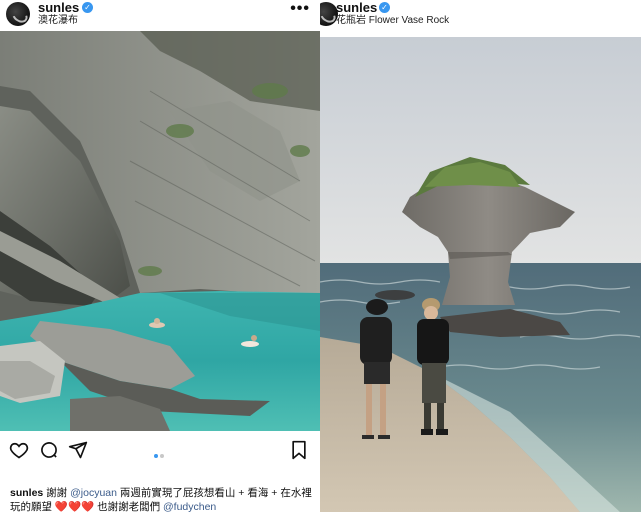  Describe the element at coordinates (49, 450) in the screenshot. I see `comment-icon` at that location.